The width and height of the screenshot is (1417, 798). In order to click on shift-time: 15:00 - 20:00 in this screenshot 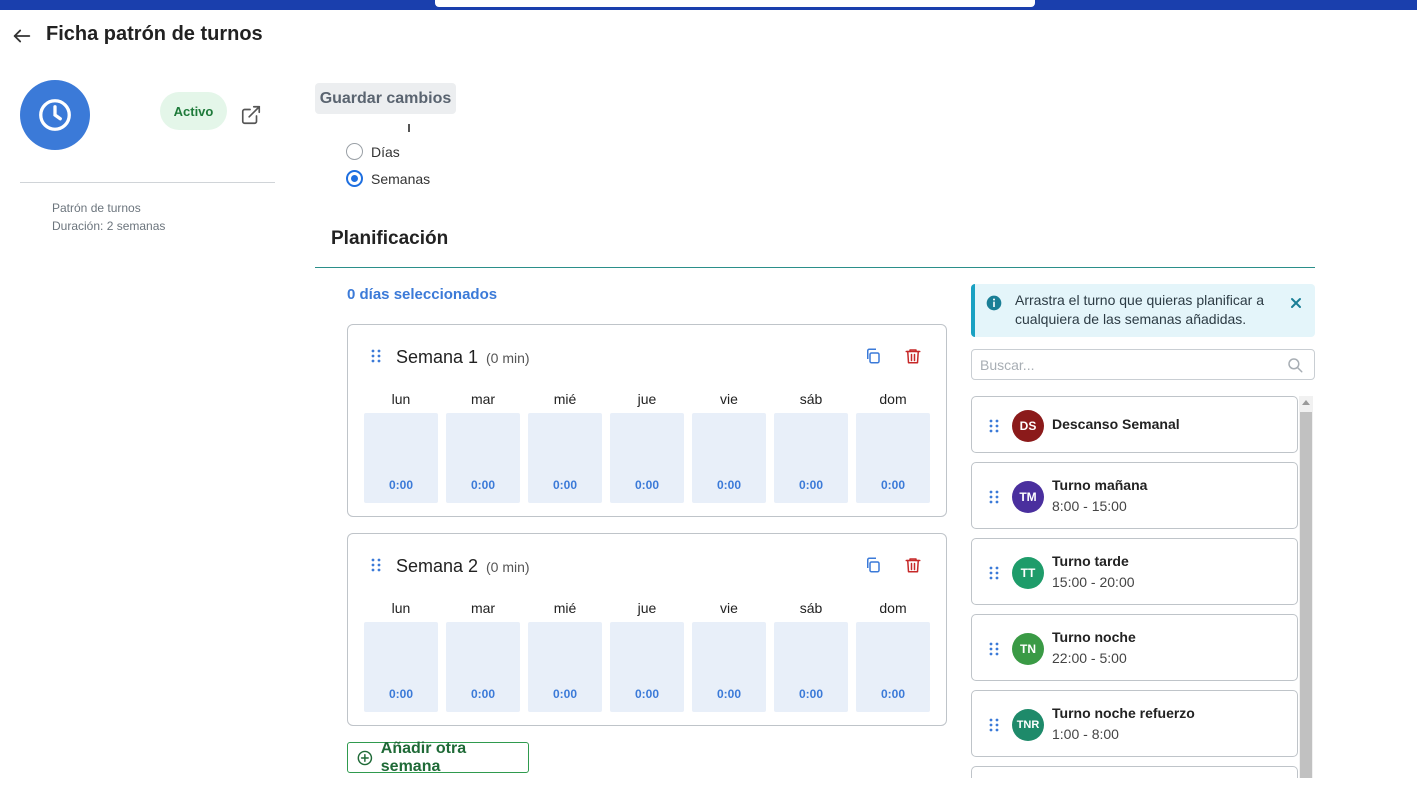, I will do `click(1093, 582)`.